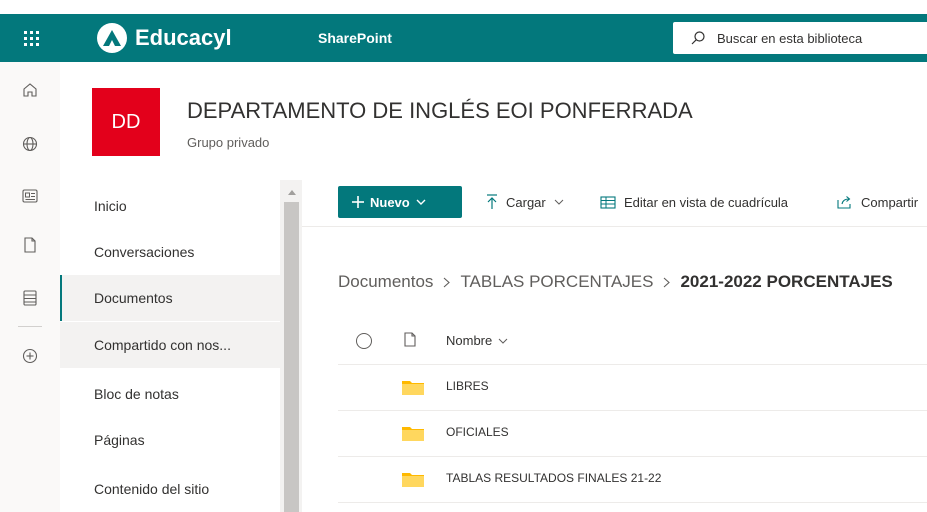 This screenshot has height=512, width=927. Describe the element at coordinates (556, 282) in the screenshot. I see `breadcrumb-item: TABLAS PORCENTAJES` at that location.